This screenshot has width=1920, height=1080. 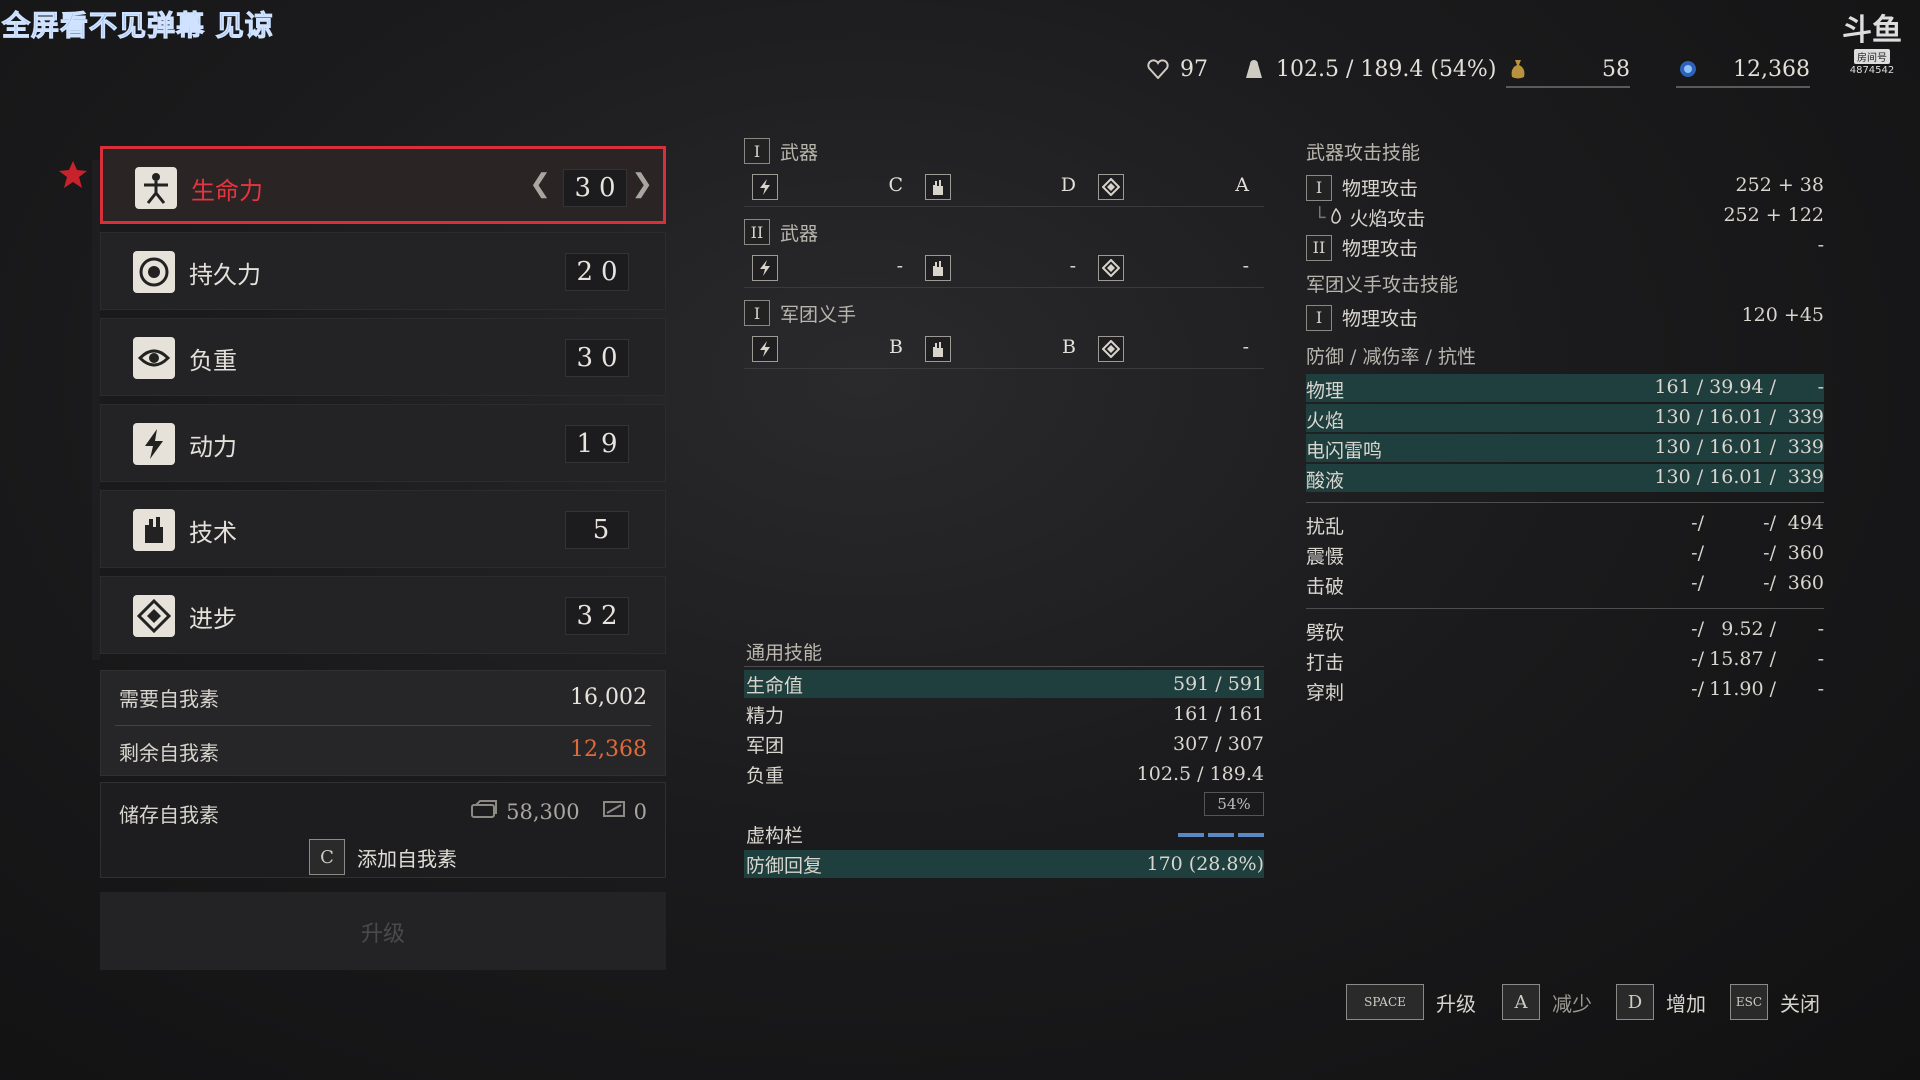 What do you see at coordinates (1565, 246) in the screenshot?
I see `attack-row-physical-2: II 物理攻击 -` at bounding box center [1565, 246].